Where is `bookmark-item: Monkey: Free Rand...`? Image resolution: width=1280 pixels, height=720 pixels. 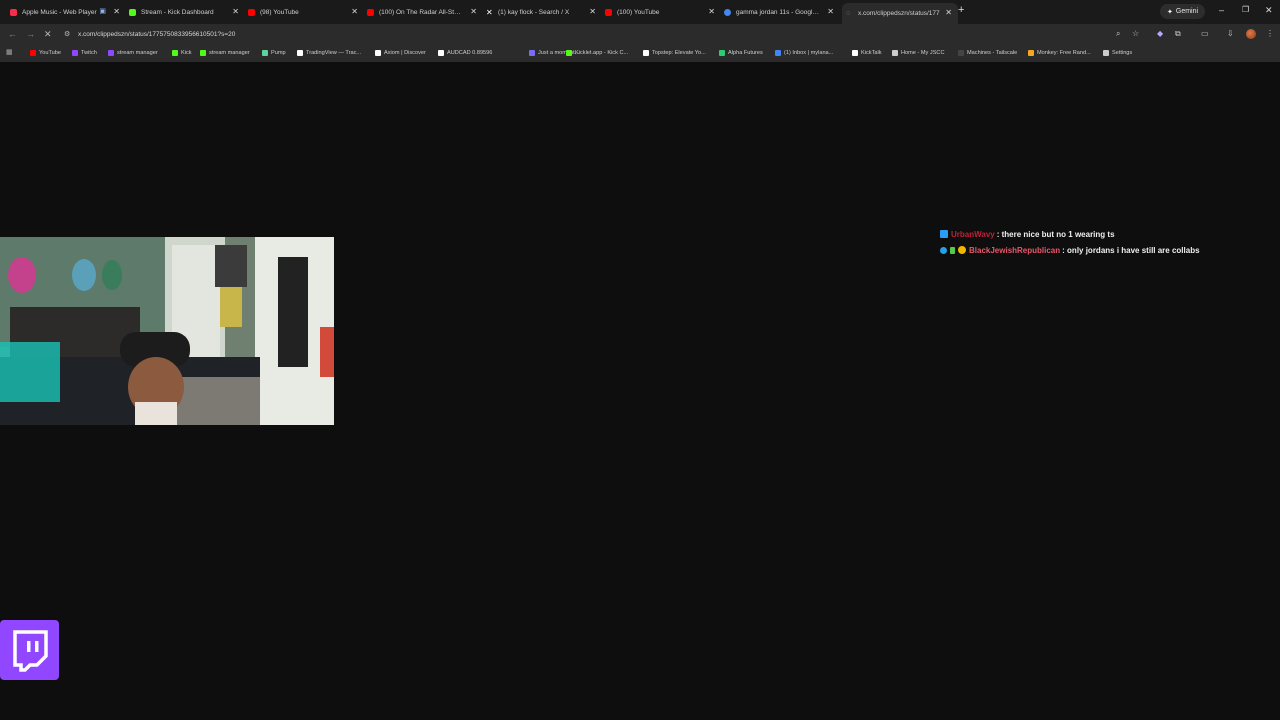 bookmark-item: Monkey: Free Rand... is located at coordinates (1059, 53).